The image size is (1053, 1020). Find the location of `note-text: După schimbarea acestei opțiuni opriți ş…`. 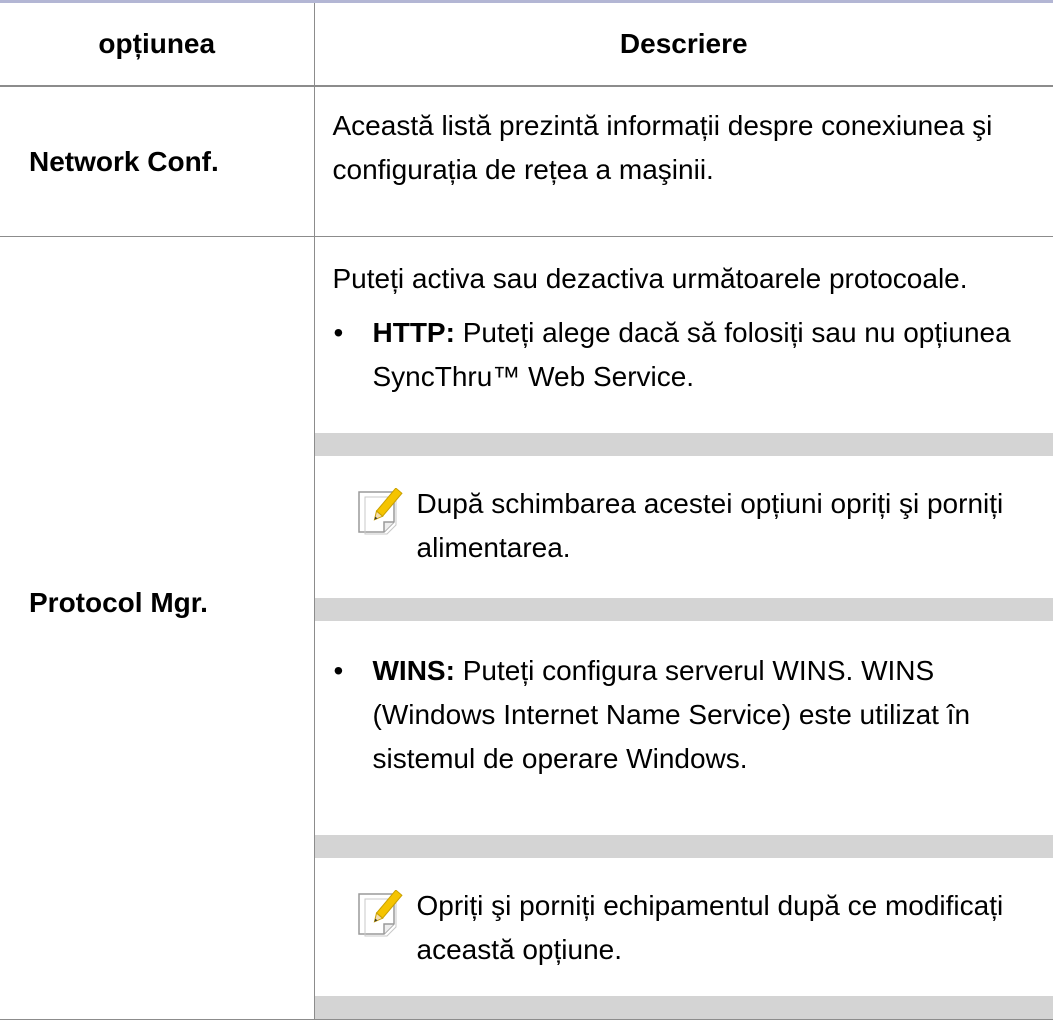

note-text: După schimbarea acestei opțiuni opriți ş… is located at coordinates (735, 526).